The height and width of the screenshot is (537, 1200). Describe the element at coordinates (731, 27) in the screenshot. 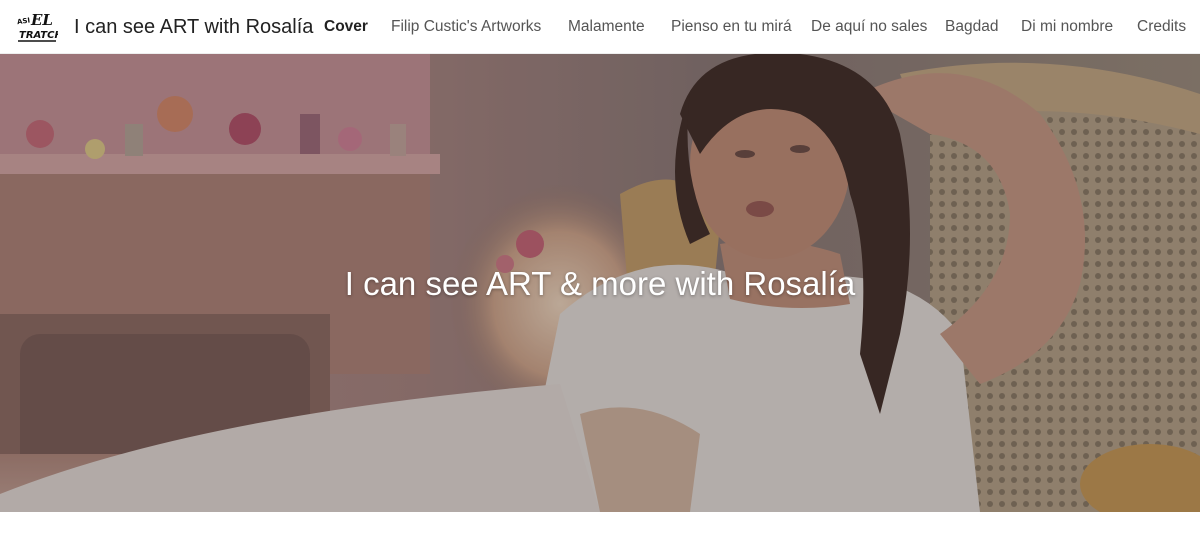

I see `nav-item-pienso-en-tu-mira: Pienso en tu mirá` at that location.